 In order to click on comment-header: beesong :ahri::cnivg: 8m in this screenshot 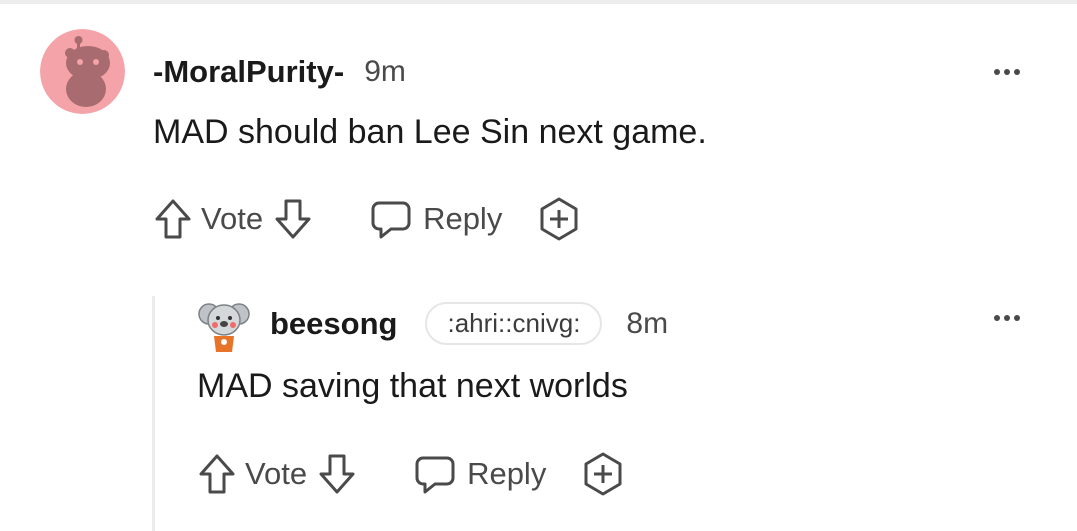, I will do `click(469, 323)`.